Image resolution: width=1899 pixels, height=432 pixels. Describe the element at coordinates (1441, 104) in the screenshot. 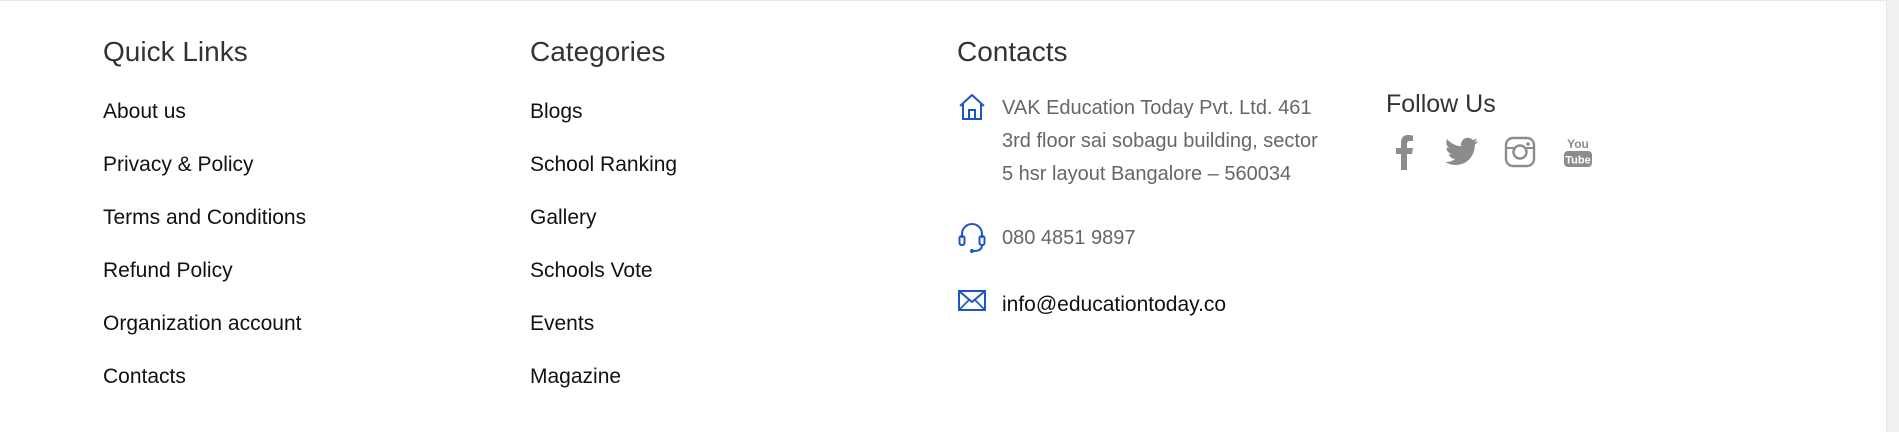

I see `follow-us-title: Follow Us` at that location.